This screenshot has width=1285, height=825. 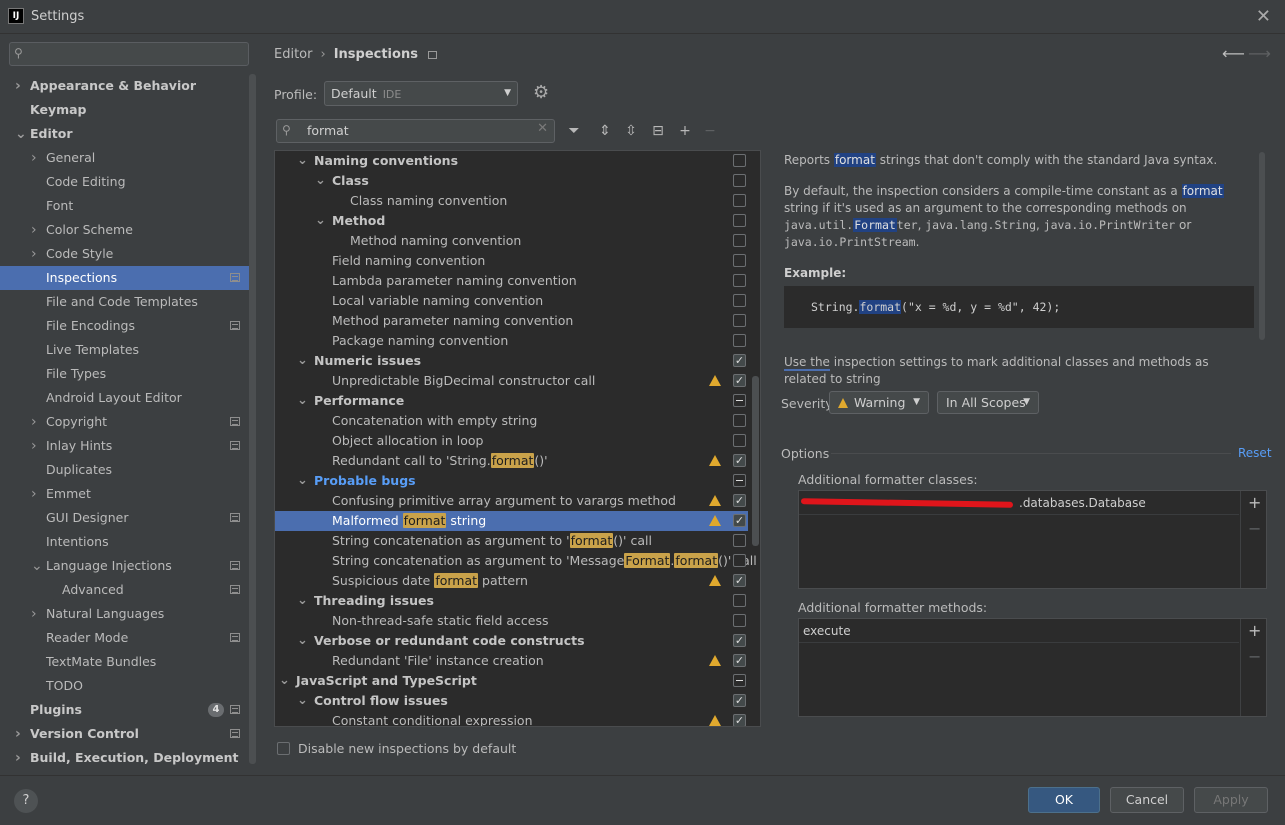 I want to click on add-icon: +, so click(x=685, y=131).